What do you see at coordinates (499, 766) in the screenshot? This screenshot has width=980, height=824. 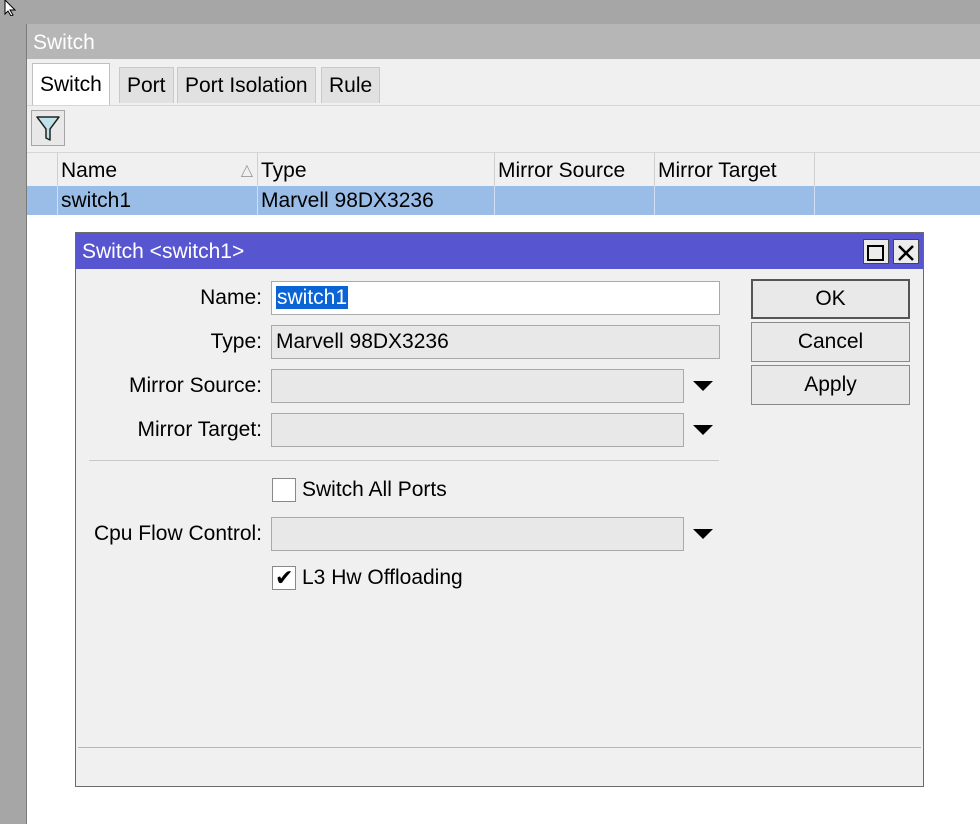 I see `status-bar` at bounding box center [499, 766].